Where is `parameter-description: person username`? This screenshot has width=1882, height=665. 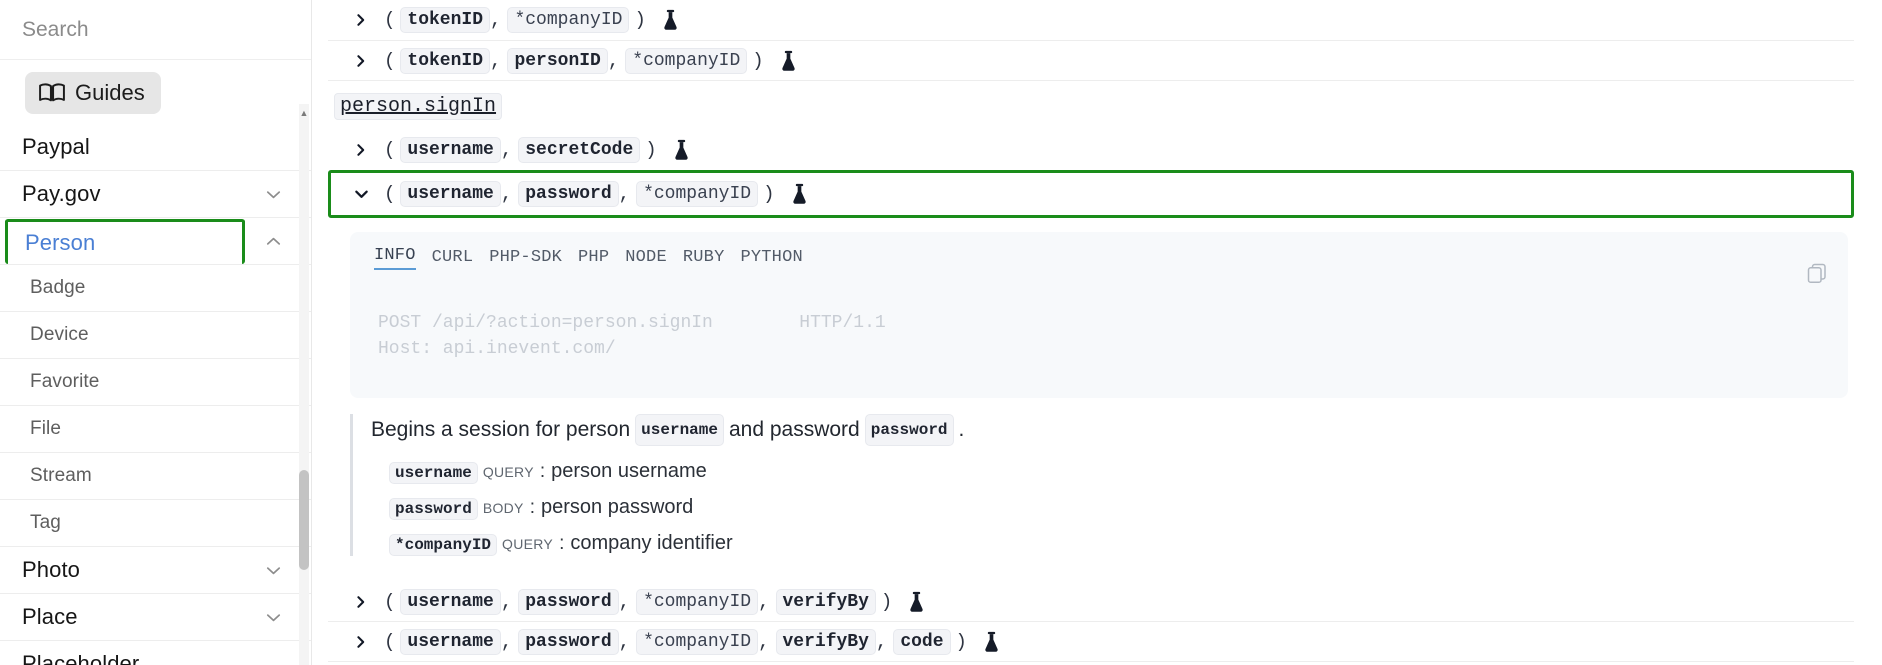
parameter-description: person username is located at coordinates (629, 471).